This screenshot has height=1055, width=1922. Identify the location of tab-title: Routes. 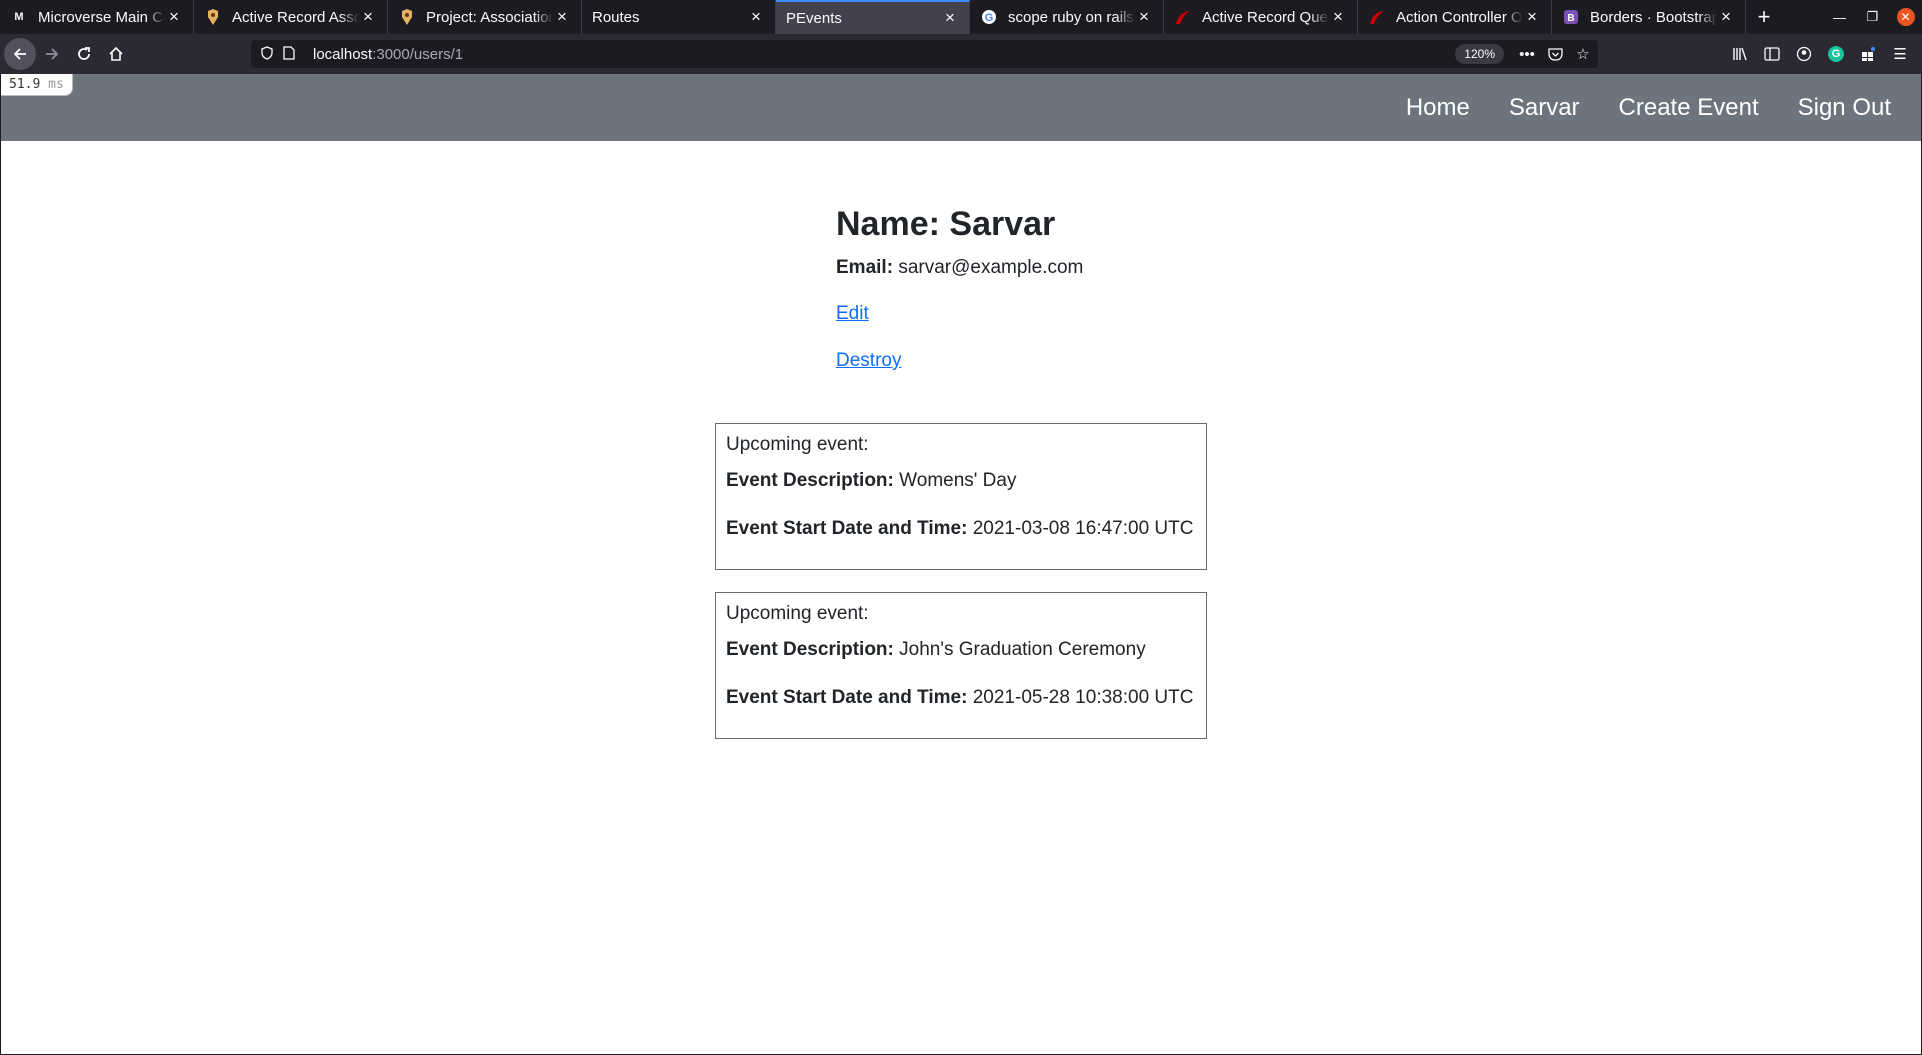
(616, 17).